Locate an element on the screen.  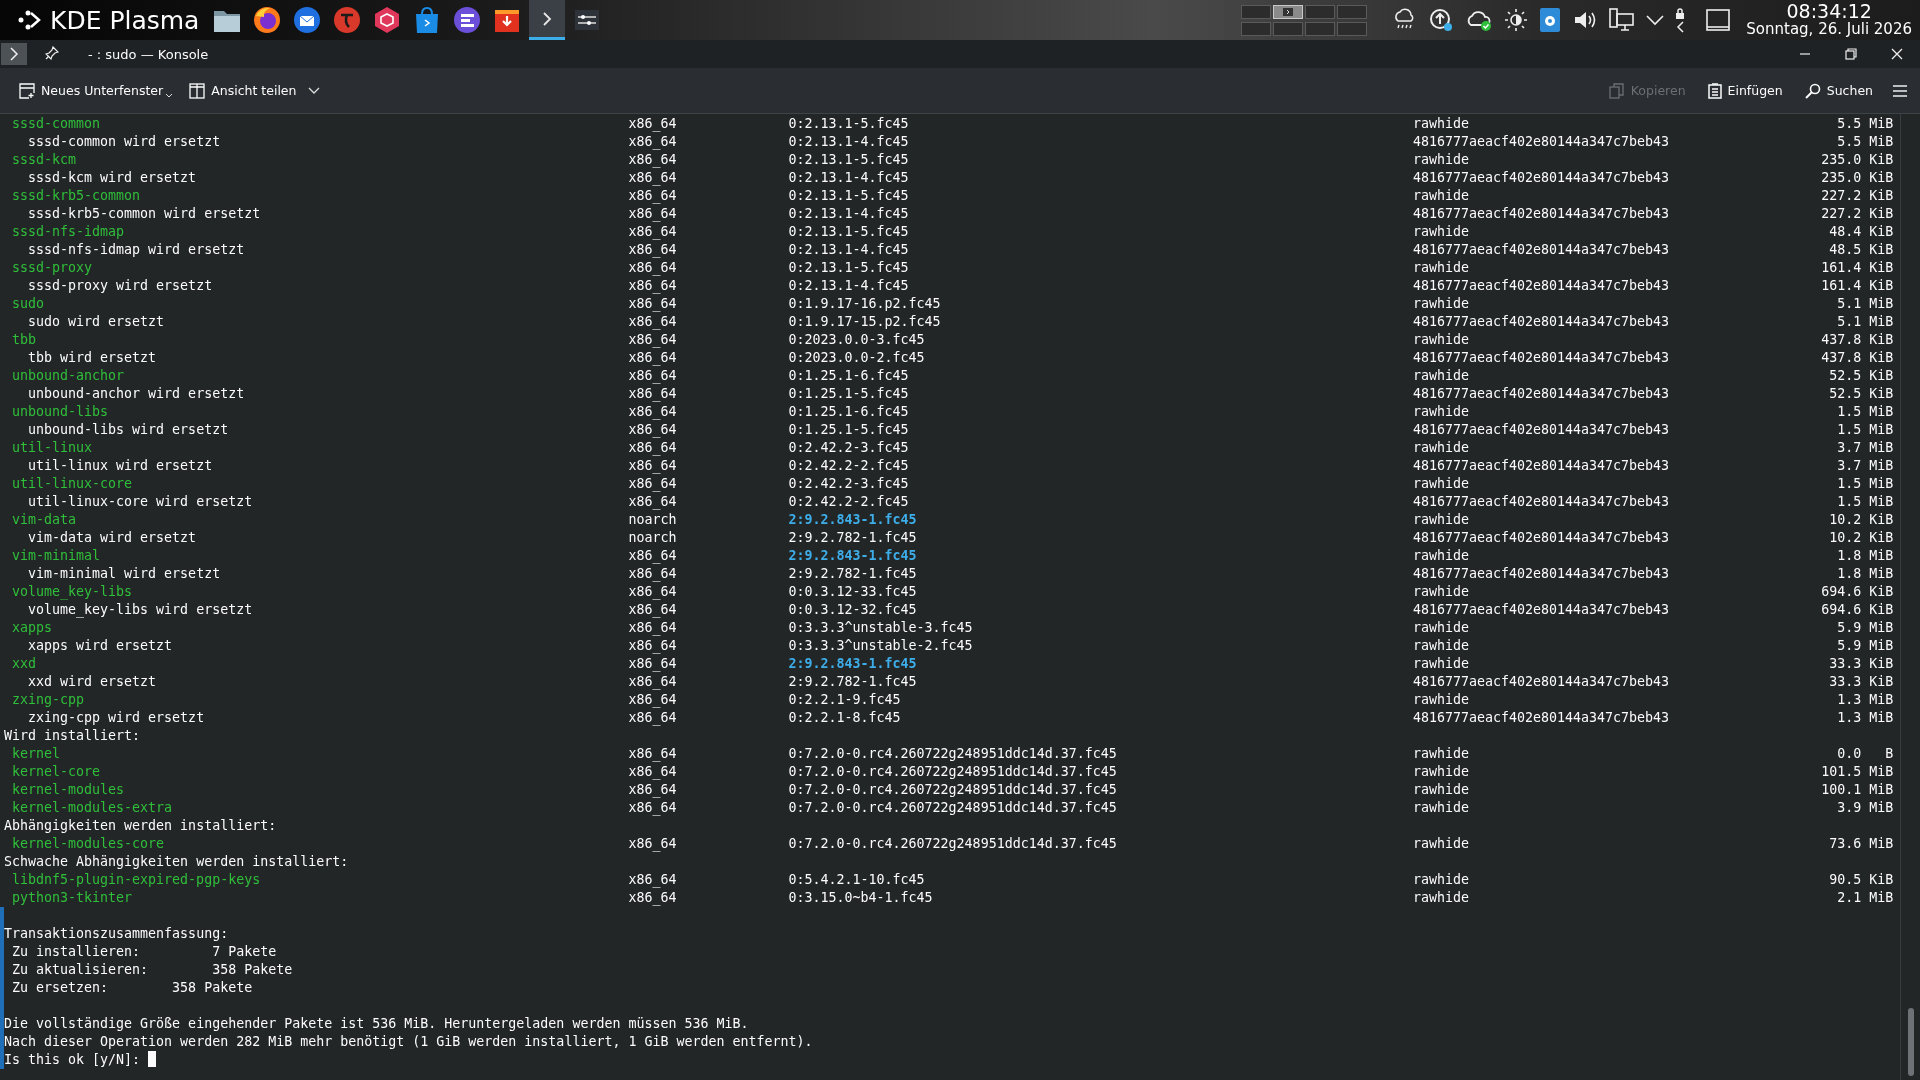
output-line: Nach dieser Operation werden 282 MiB mehr benötigt (1 GiB werden installiert, 1 GiB werden entfernt). is located at coordinates (408, 1041).